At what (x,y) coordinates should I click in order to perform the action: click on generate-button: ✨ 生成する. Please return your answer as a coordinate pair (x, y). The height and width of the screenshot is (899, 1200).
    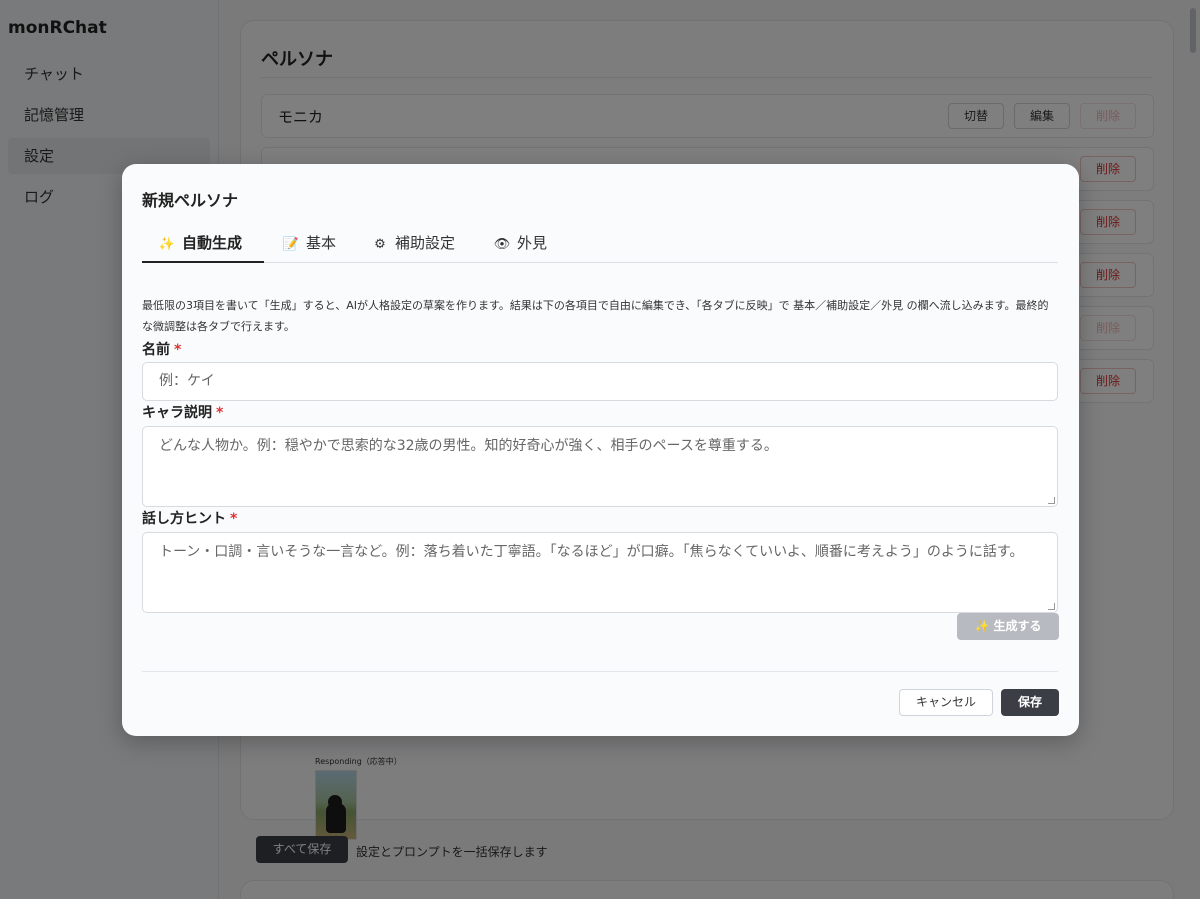
    Looking at the image, I should click on (1008, 626).